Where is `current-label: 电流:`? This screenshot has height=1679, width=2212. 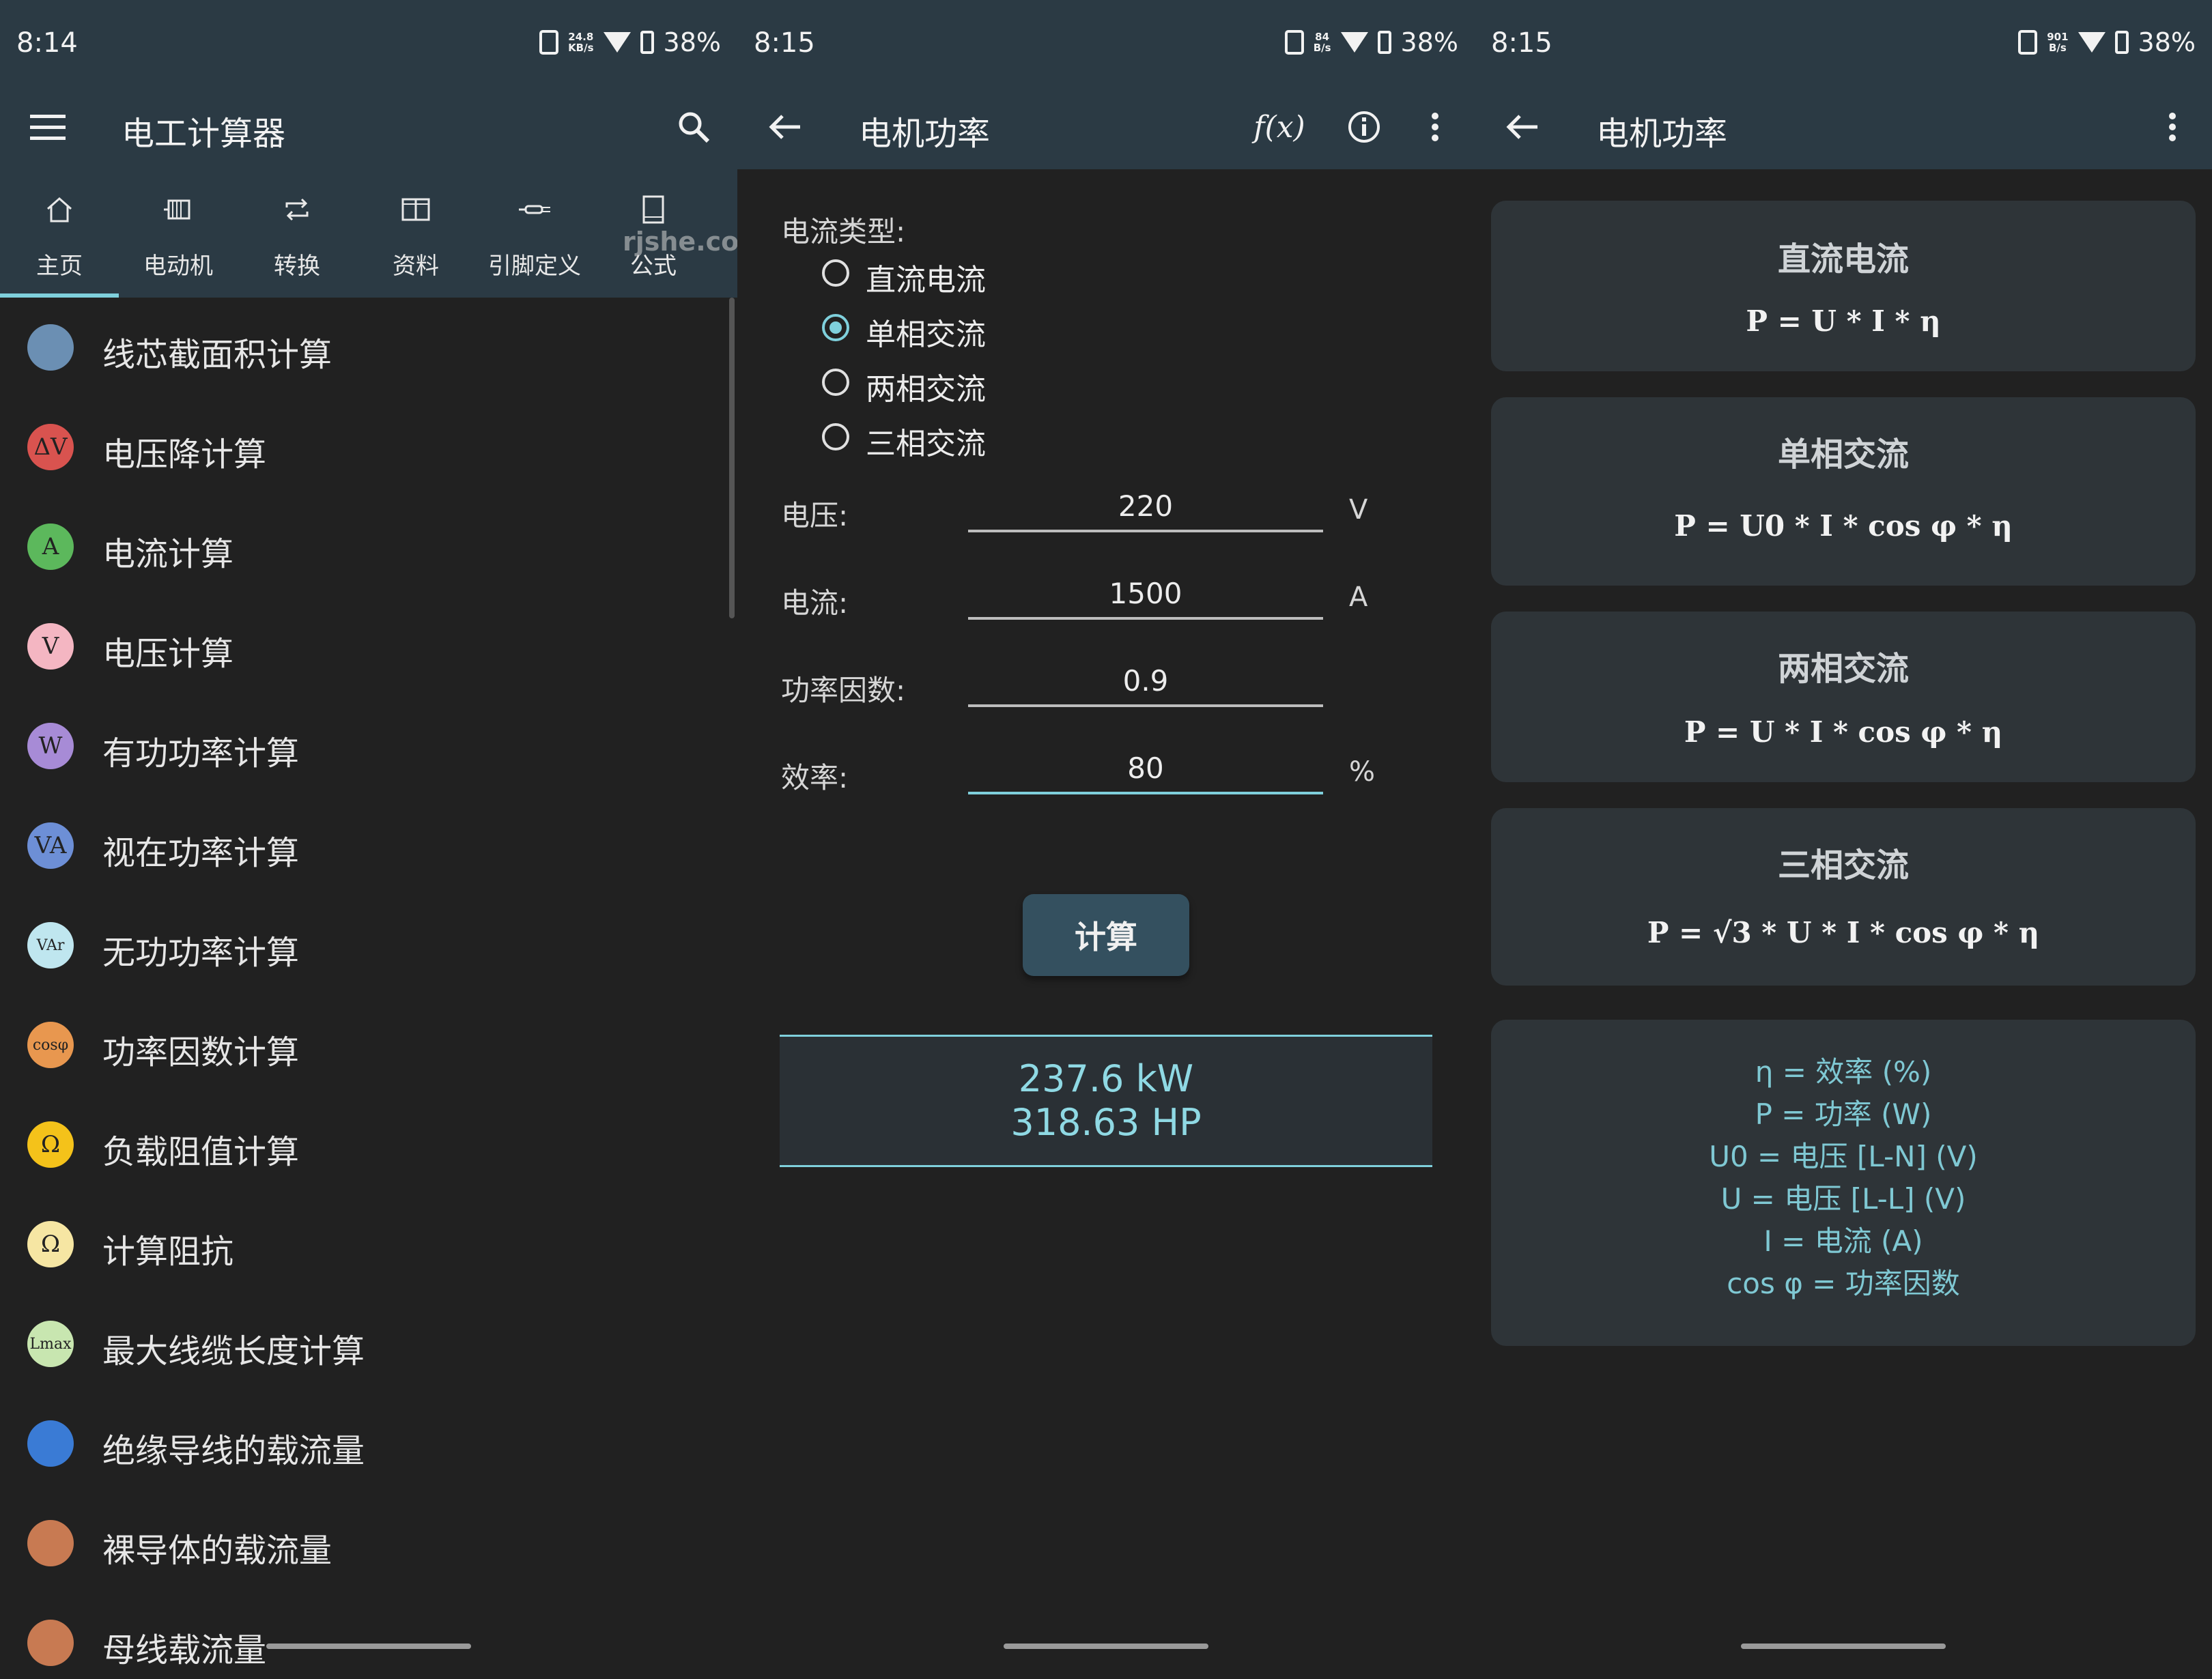
current-label: 电流: is located at coordinates (815, 603).